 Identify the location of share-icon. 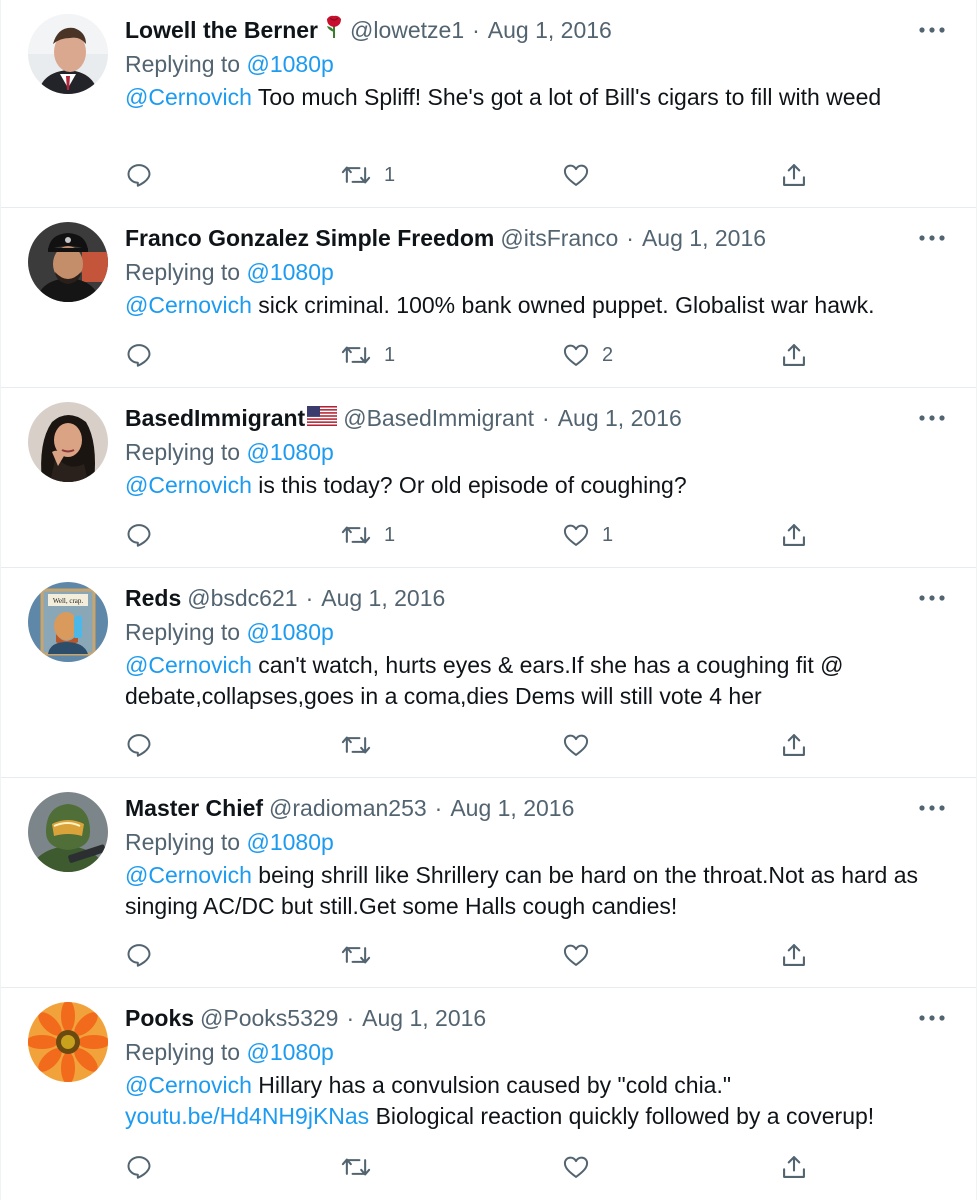
(794, 175).